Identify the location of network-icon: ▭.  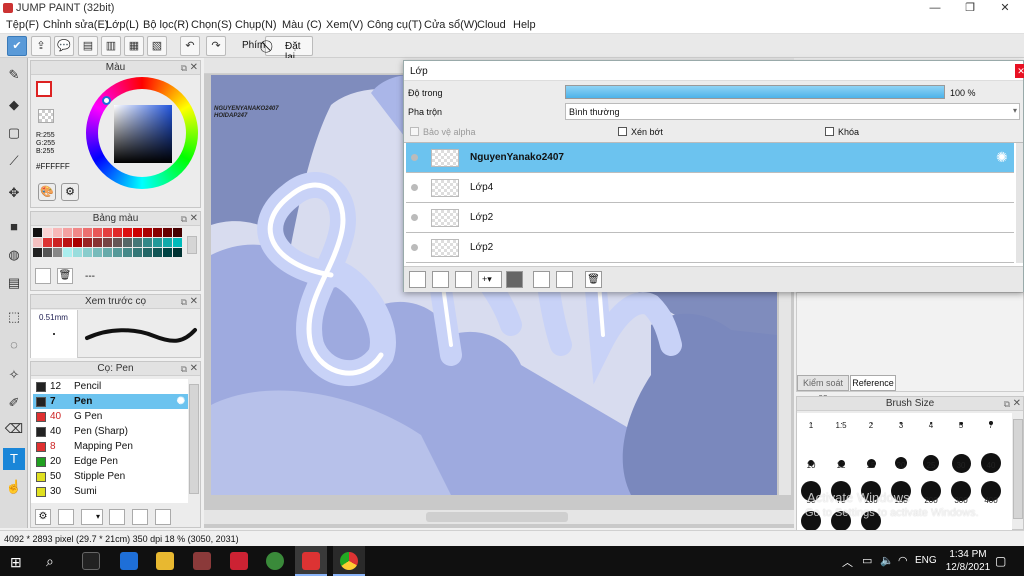
(867, 560).